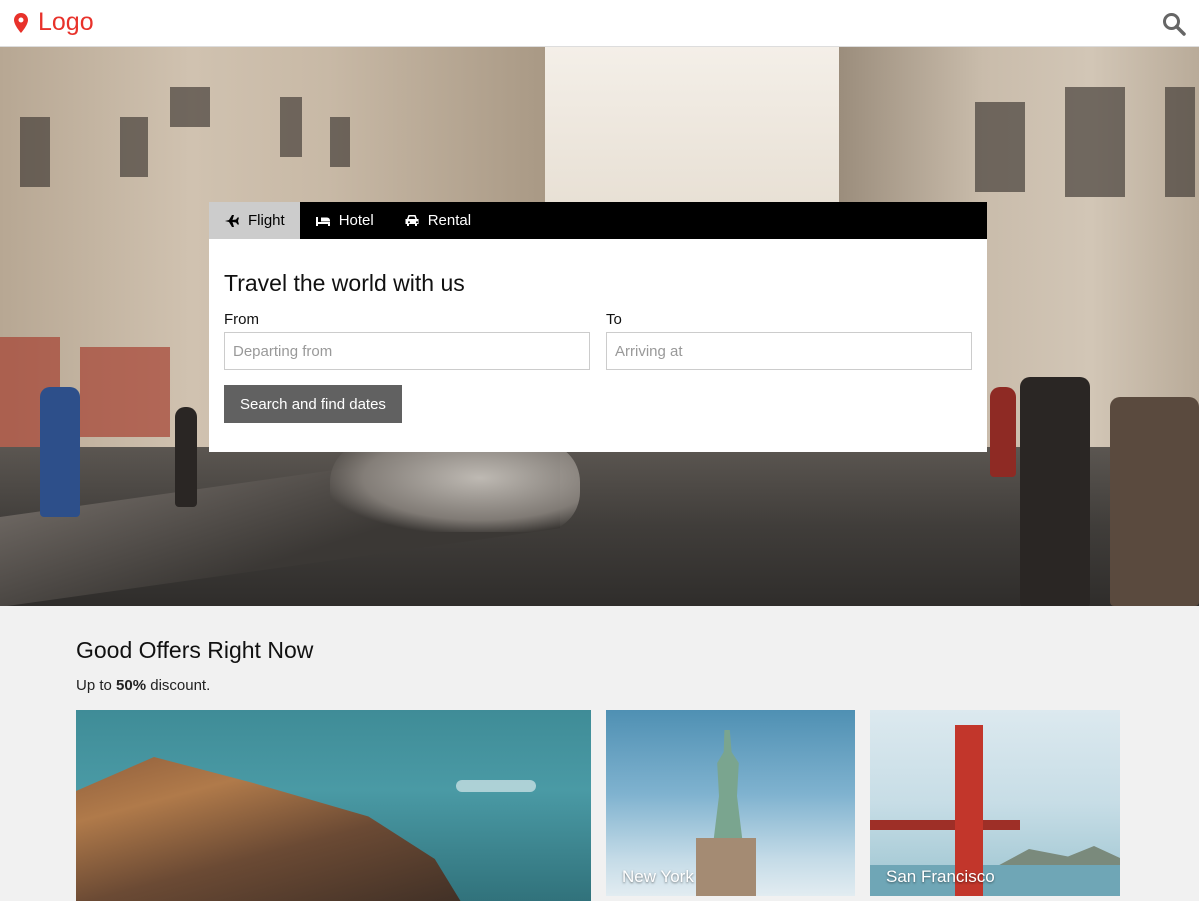 This screenshot has width=1199, height=901. I want to click on map-marker-icon, so click(21, 22).